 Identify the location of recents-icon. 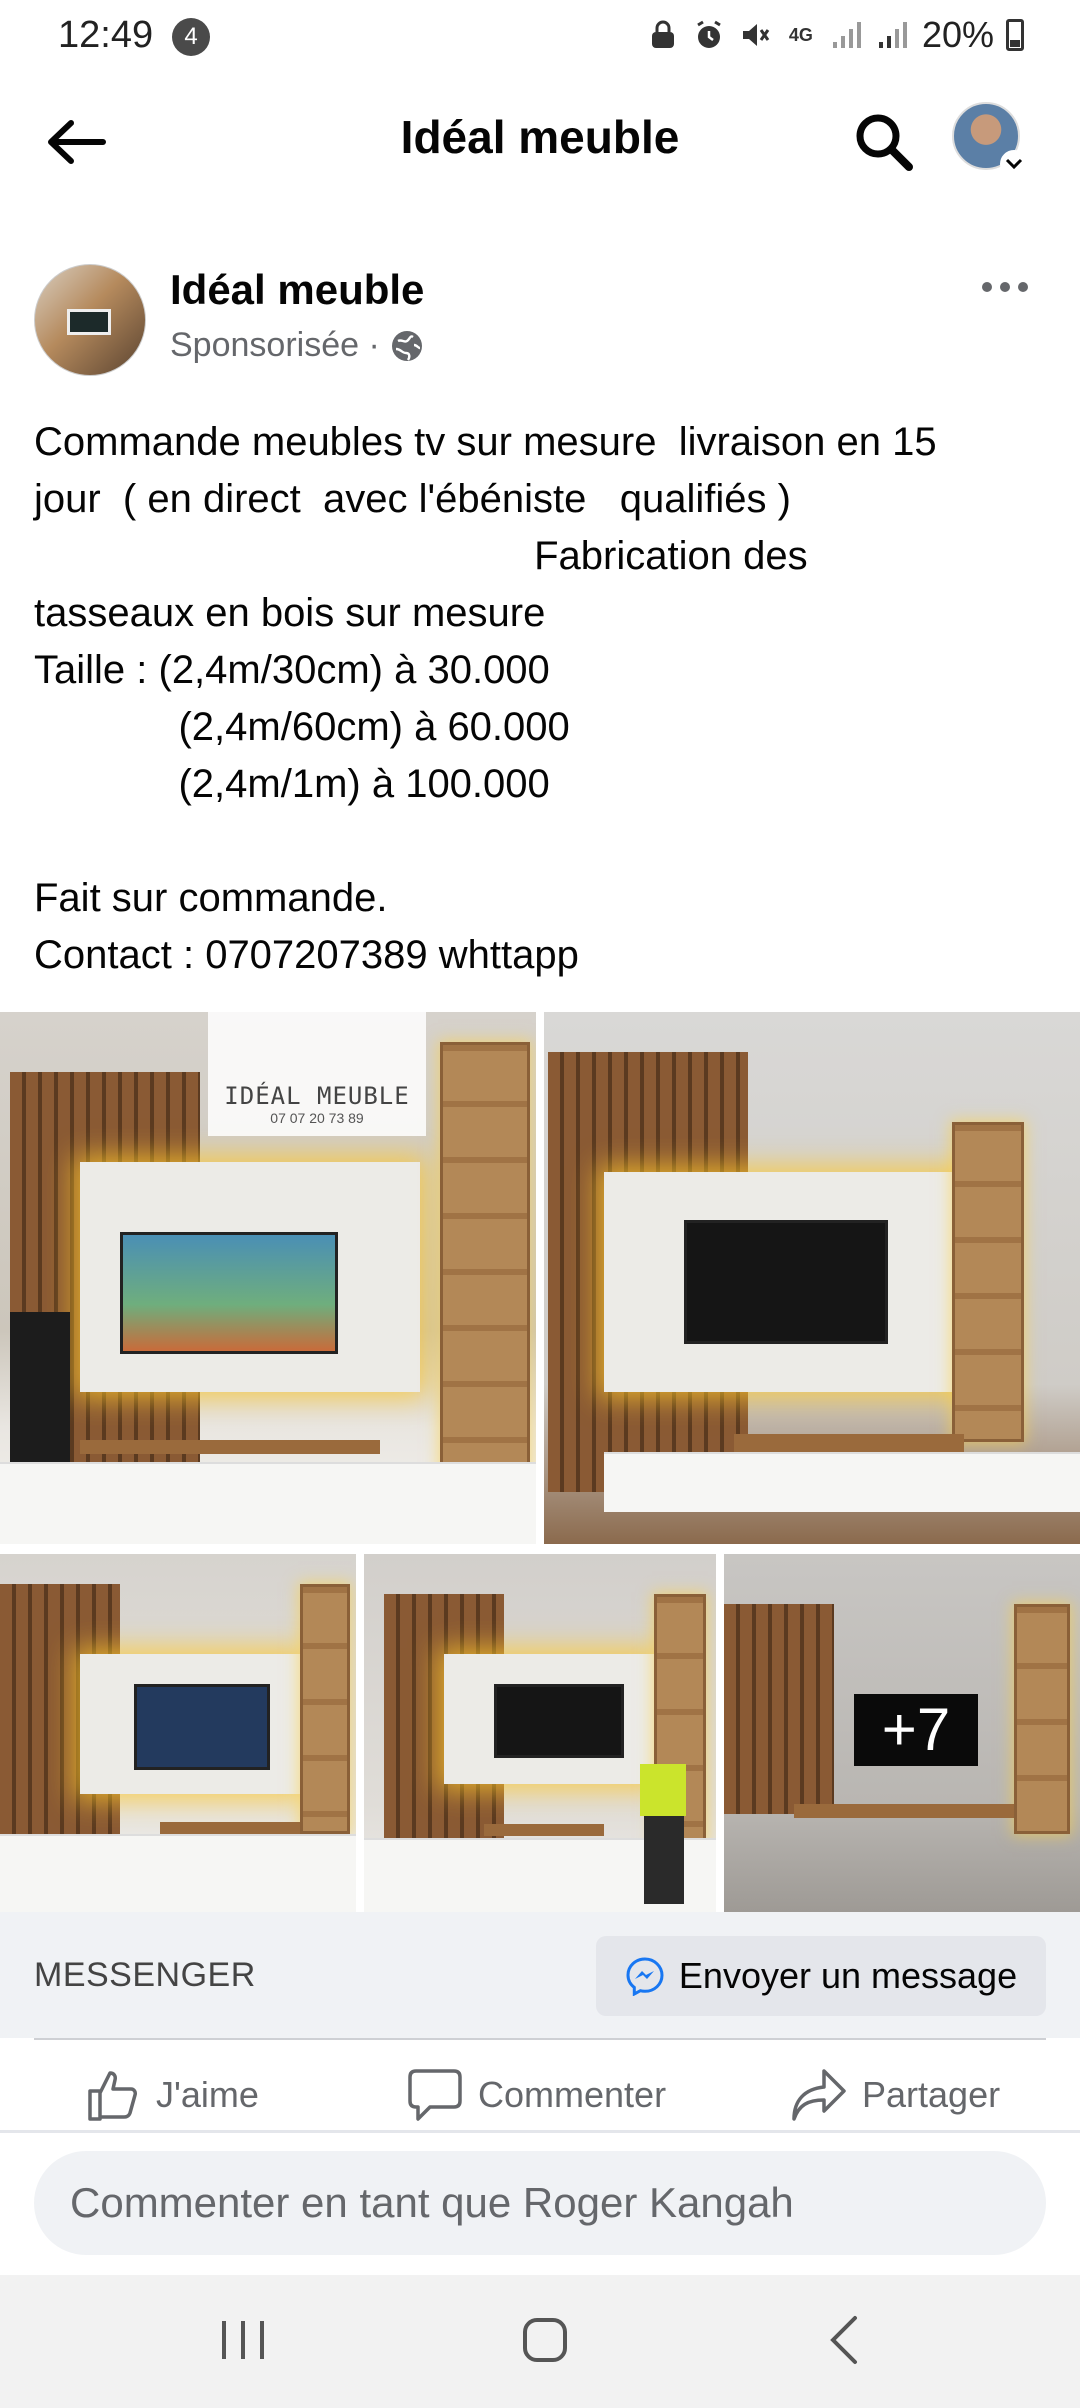
(243, 2340).